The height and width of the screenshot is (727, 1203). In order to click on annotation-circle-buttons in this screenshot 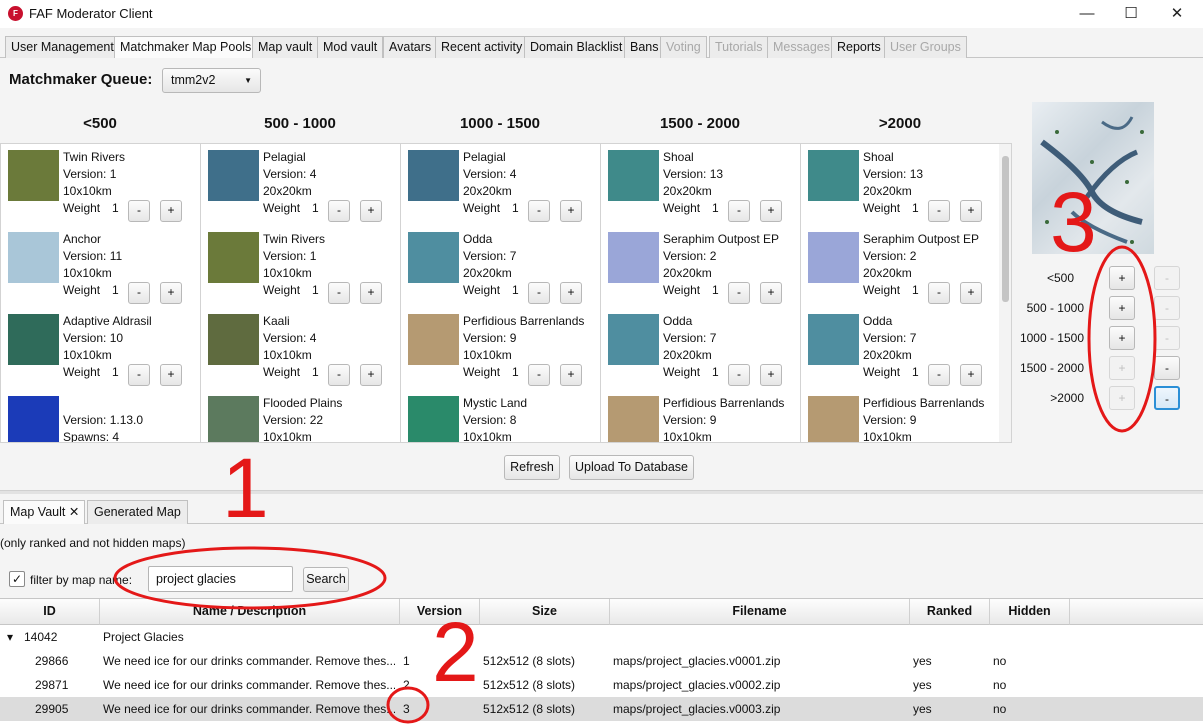, I will do `click(1122, 339)`.